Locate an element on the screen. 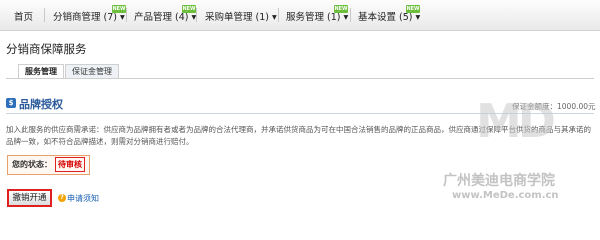  nav-item-home: 首页 is located at coordinates (23, 16).